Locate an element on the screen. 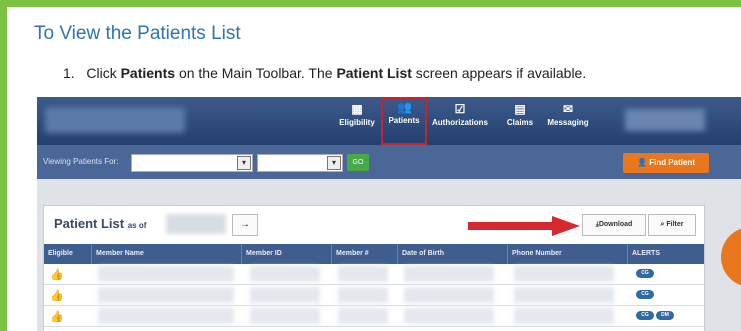 This screenshot has width=741, height=331. nav-patients-label: Patients is located at coordinates (404, 120).